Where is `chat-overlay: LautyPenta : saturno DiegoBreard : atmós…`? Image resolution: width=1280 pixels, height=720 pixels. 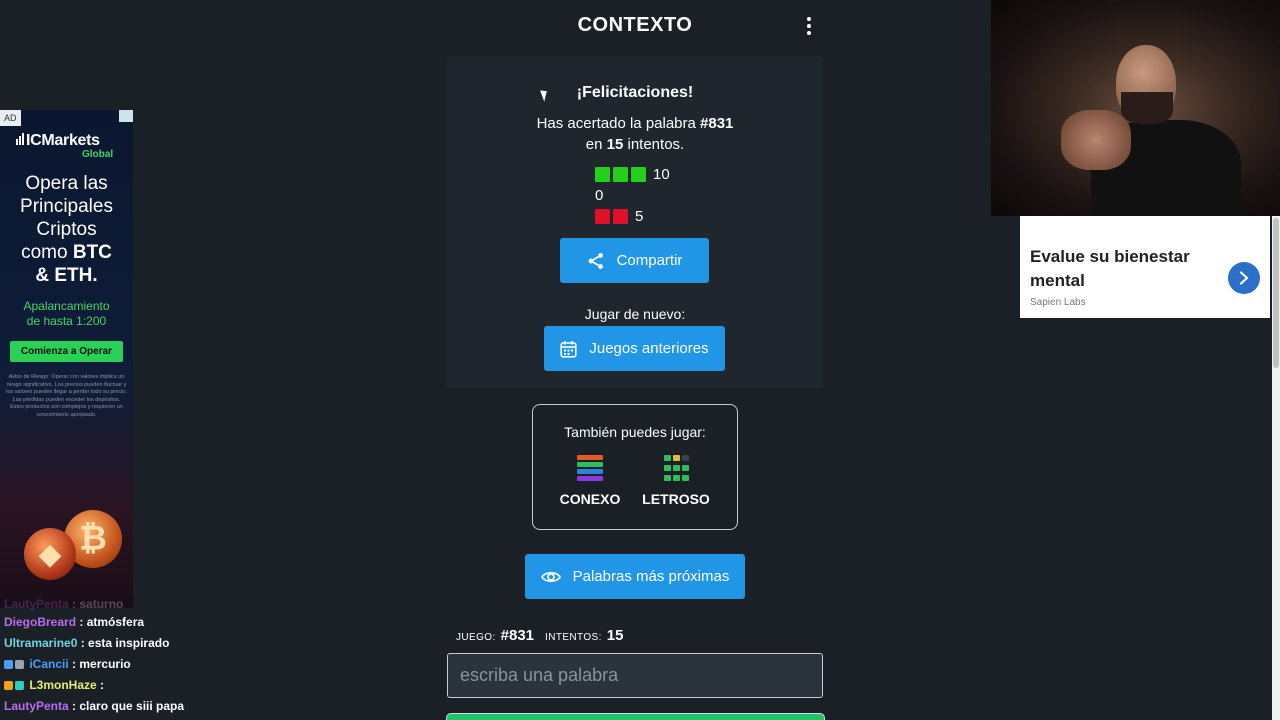 chat-overlay: LautyPenta : saturno DiegoBreard : atmós… is located at coordinates (104, 657).